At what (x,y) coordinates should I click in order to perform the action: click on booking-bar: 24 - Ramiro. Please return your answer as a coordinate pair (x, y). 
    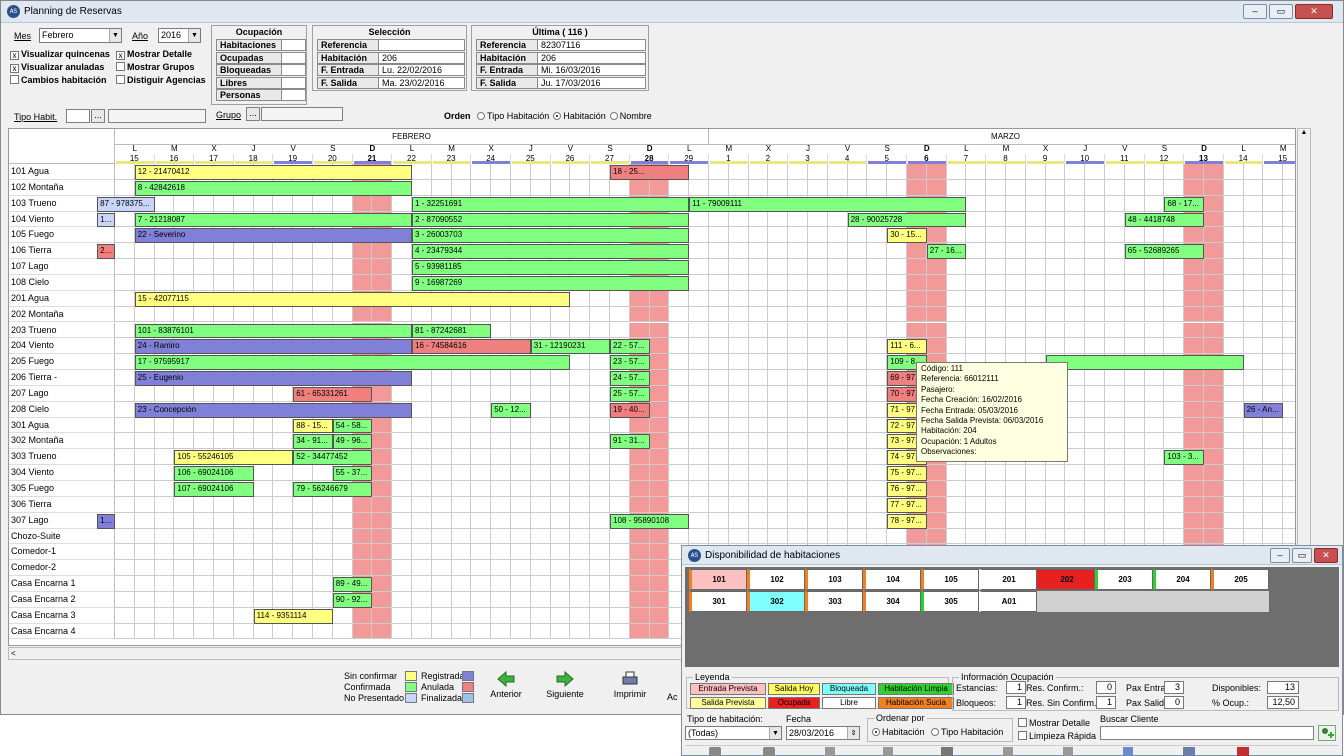
    Looking at the image, I should click on (273, 347).